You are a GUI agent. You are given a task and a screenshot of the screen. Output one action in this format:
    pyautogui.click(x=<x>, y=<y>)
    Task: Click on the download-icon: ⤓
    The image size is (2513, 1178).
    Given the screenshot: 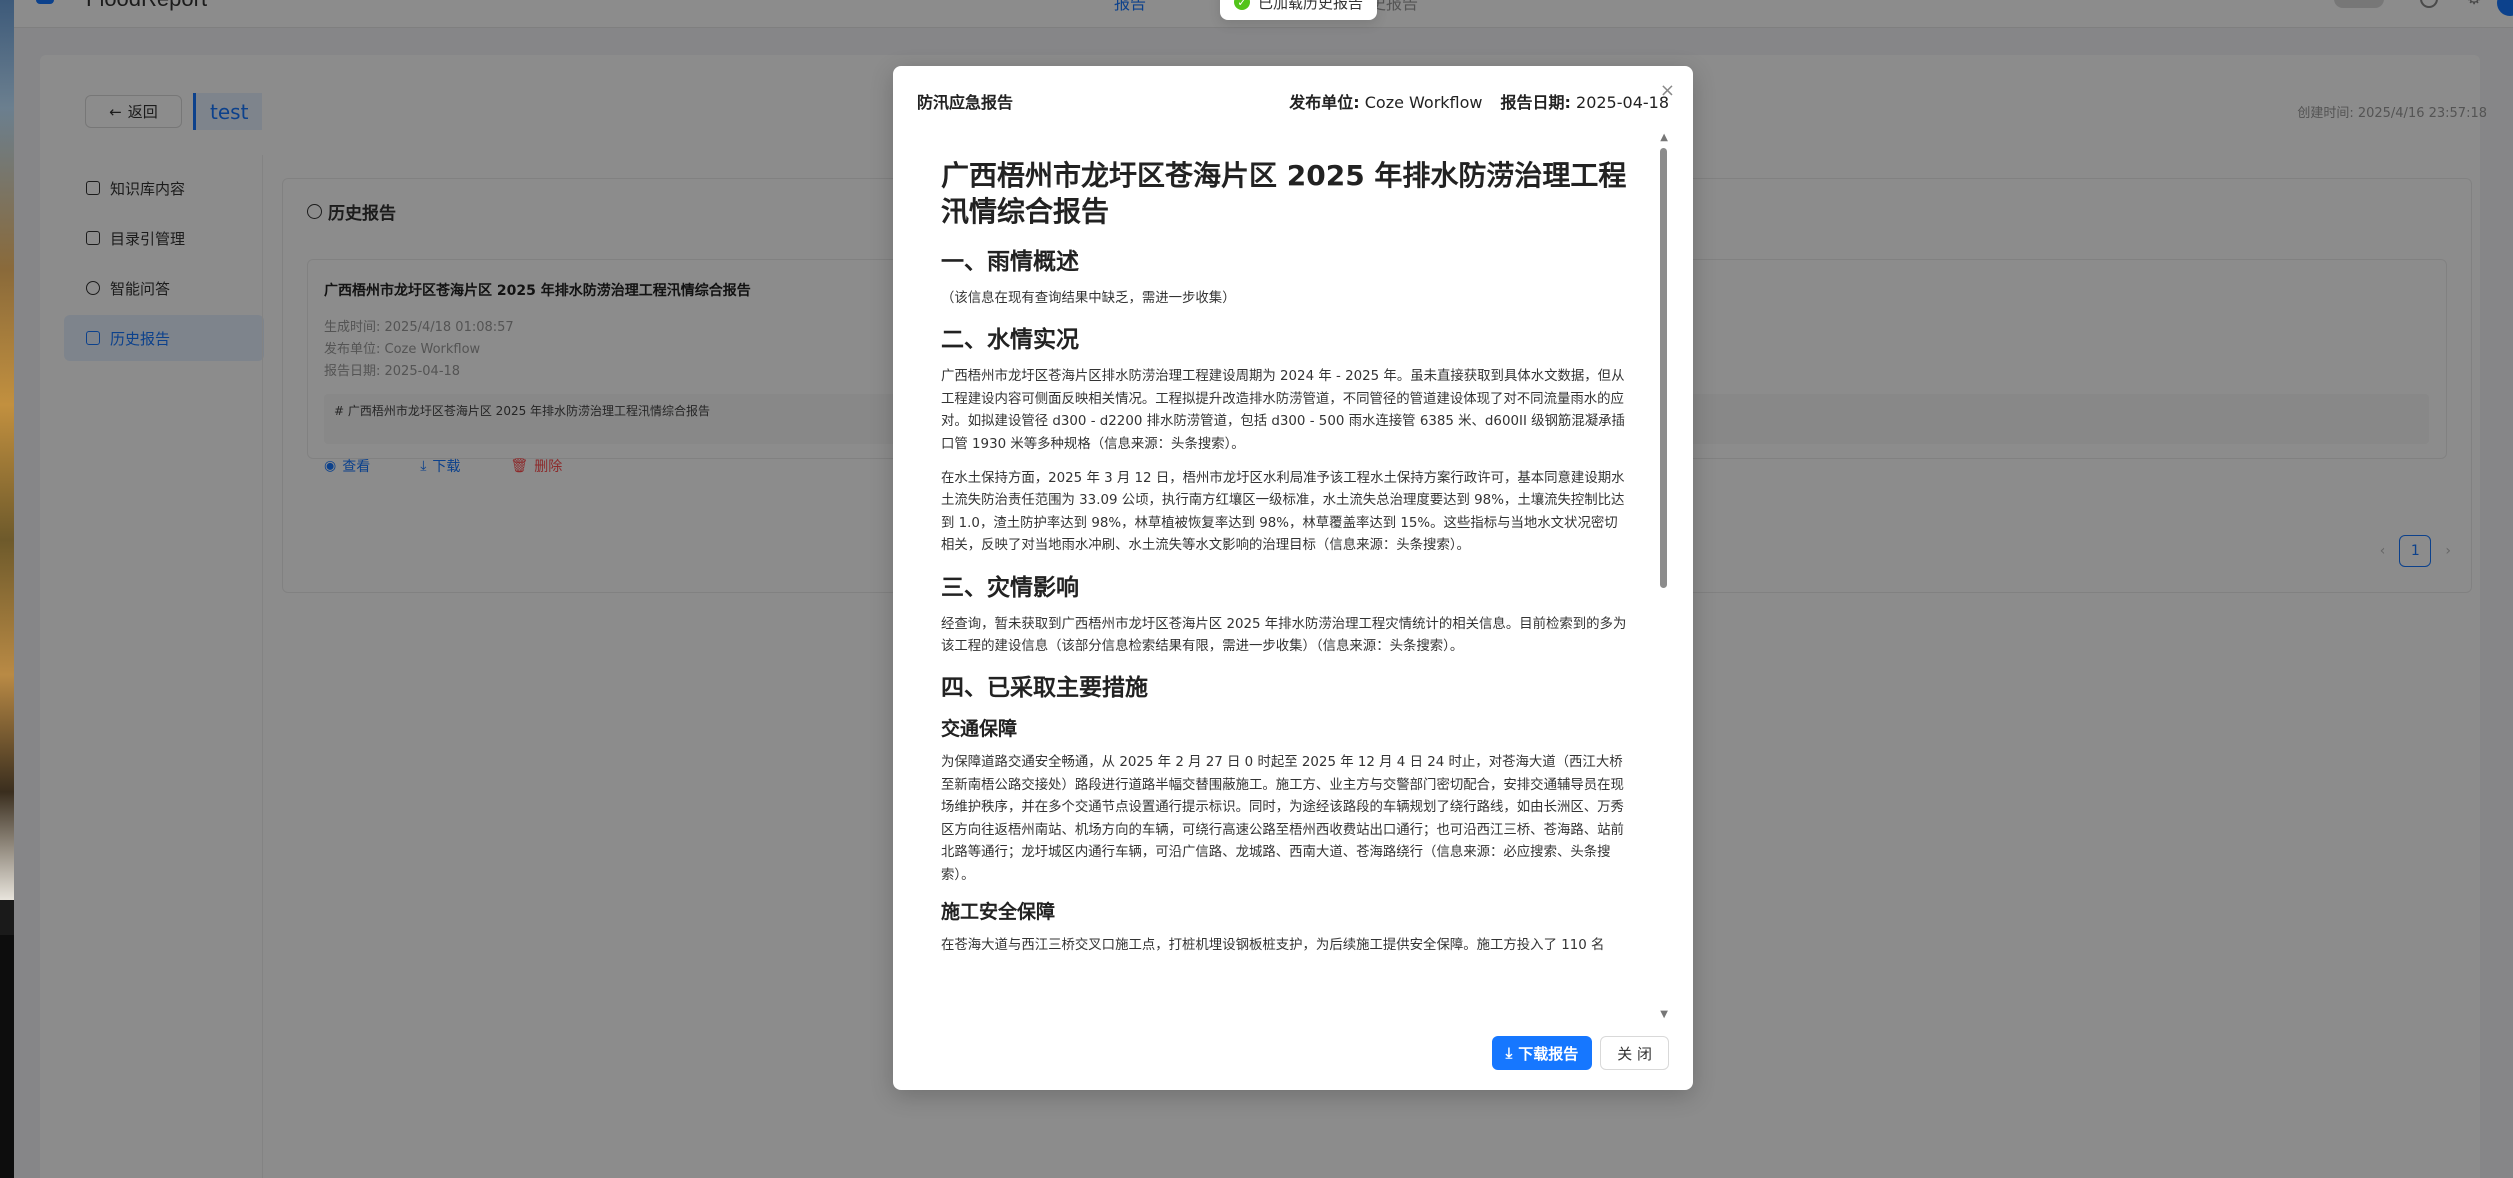 What is the action you would take?
    pyautogui.click(x=1509, y=1053)
    